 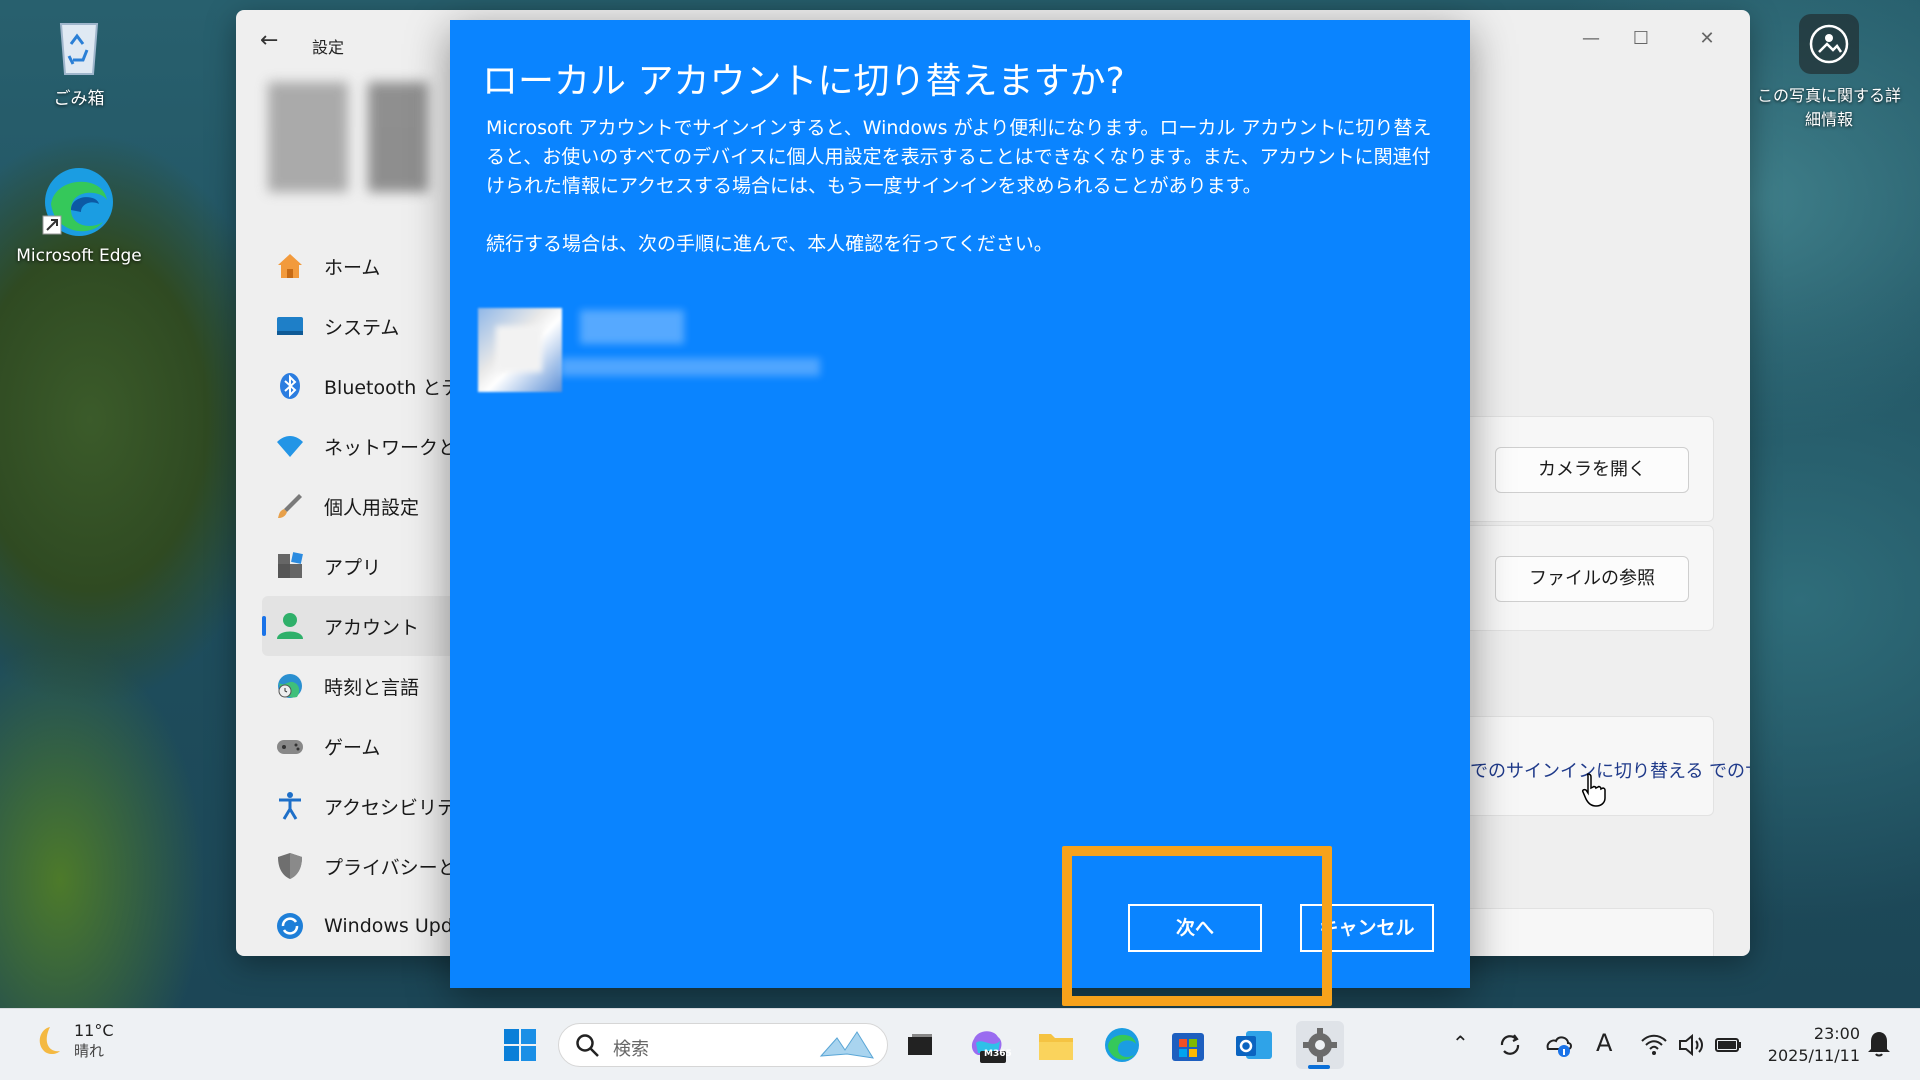 I want to click on store-icon, so click(x=1188, y=1047).